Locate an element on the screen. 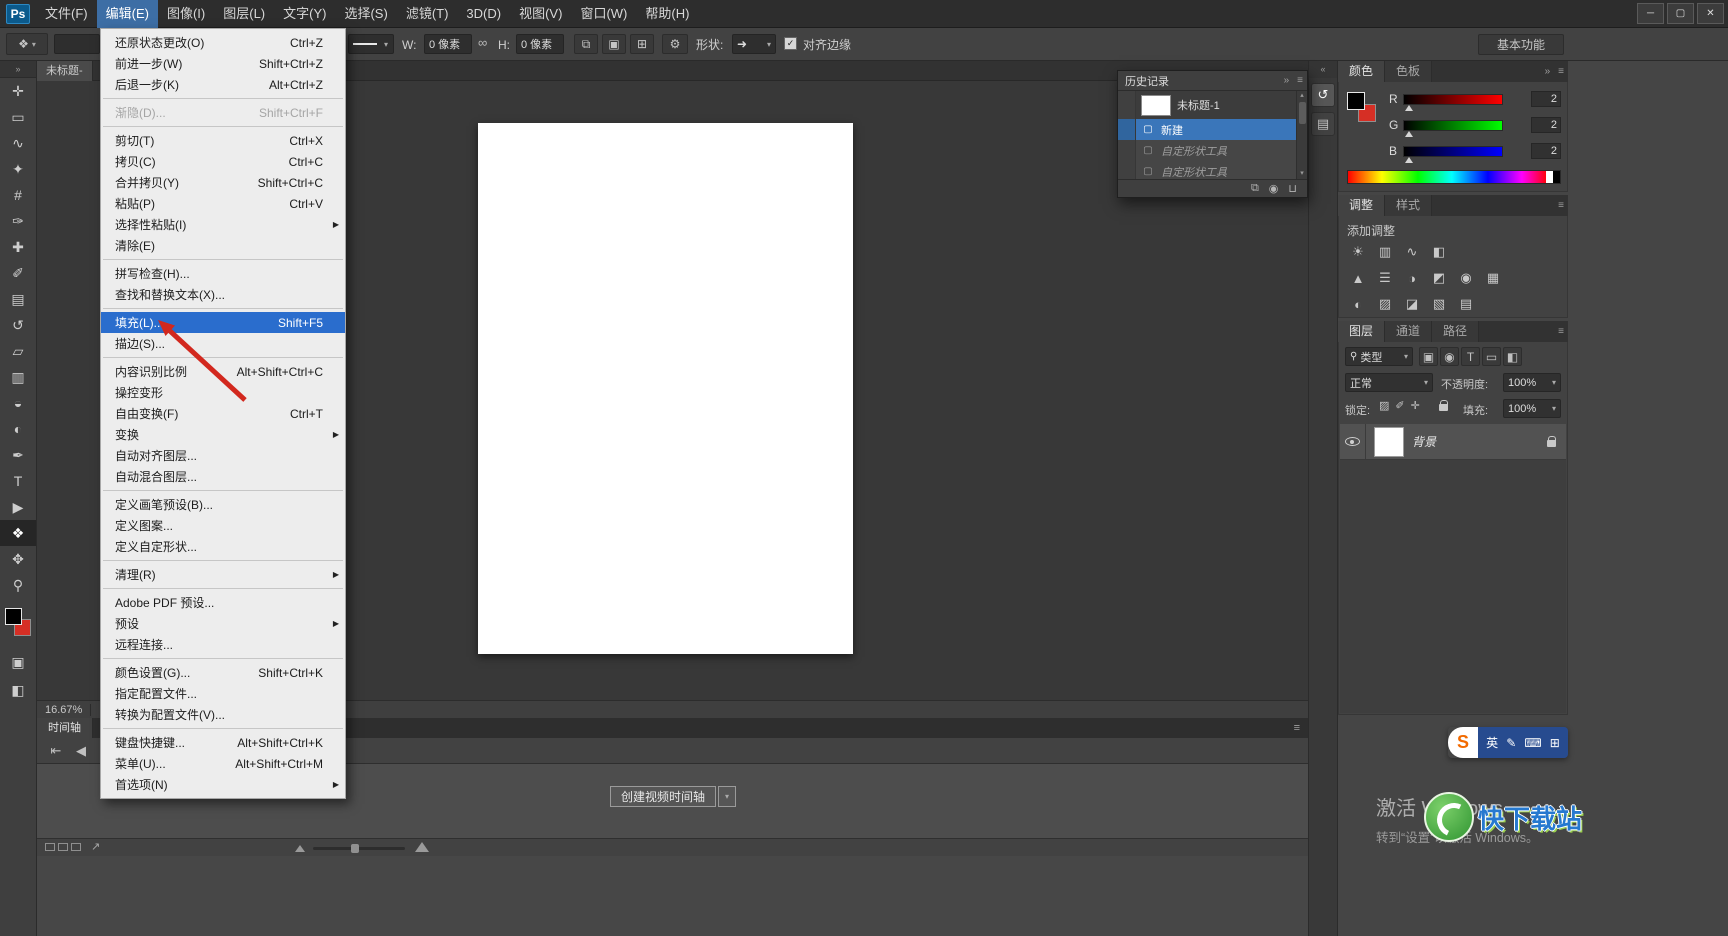 The width and height of the screenshot is (1728, 936). tab-swatches: 色板 is located at coordinates (1409, 71).